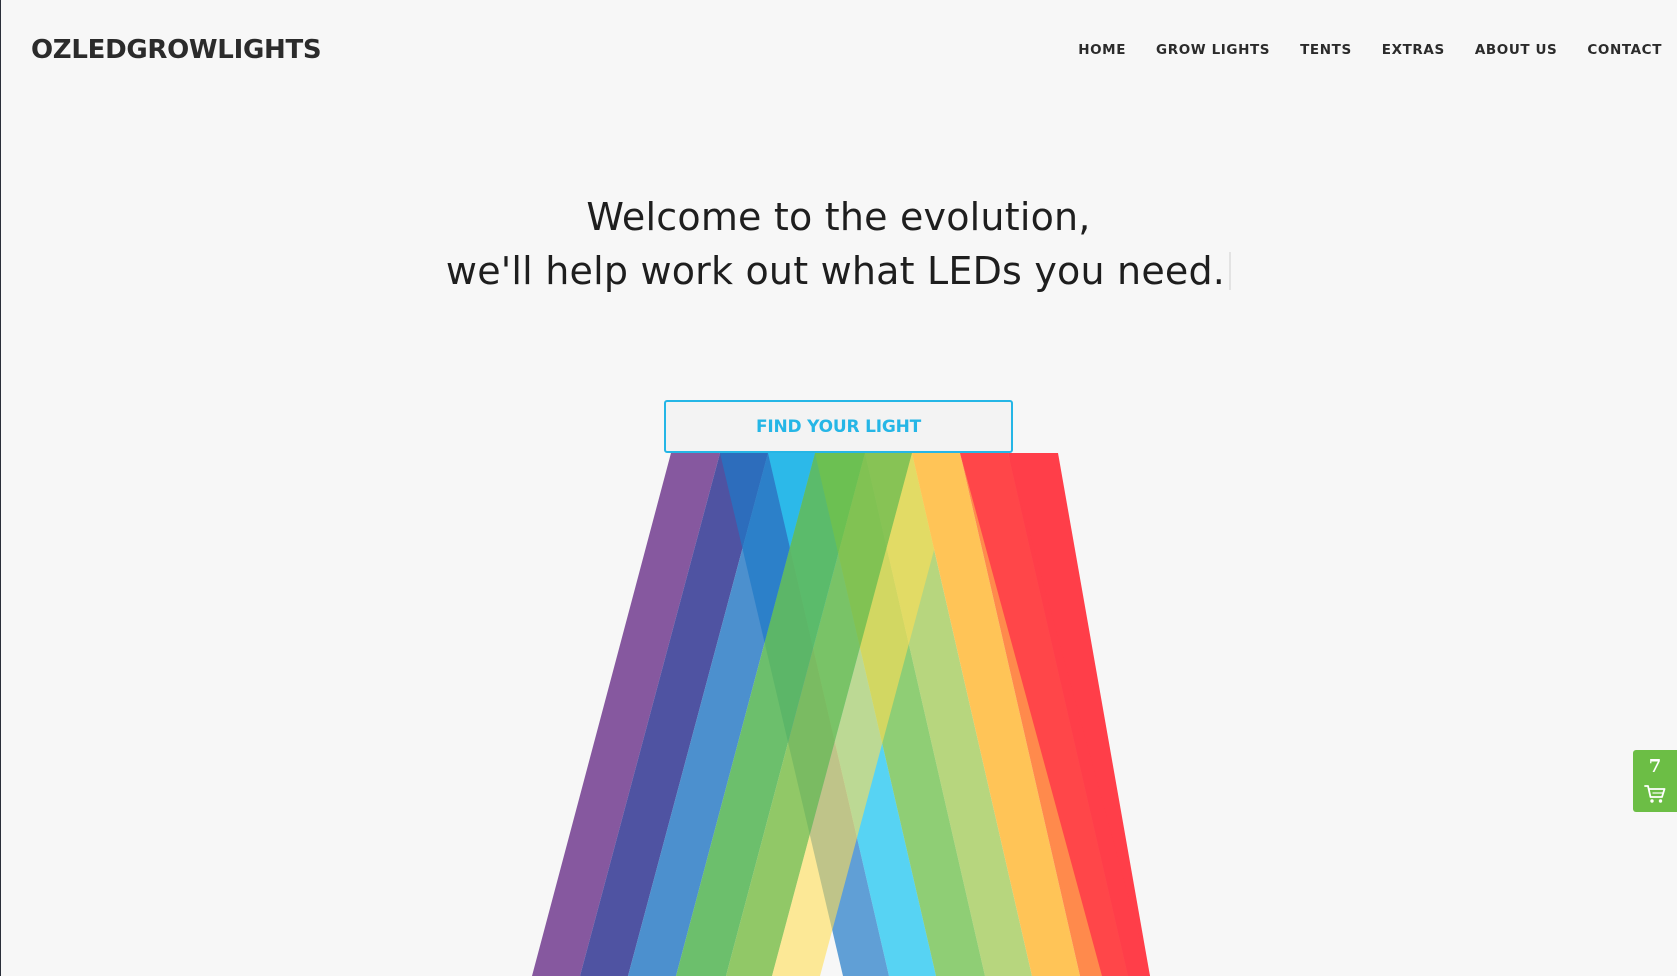  Describe the element at coordinates (1655, 766) in the screenshot. I see `cart-count-badge: 7` at that location.